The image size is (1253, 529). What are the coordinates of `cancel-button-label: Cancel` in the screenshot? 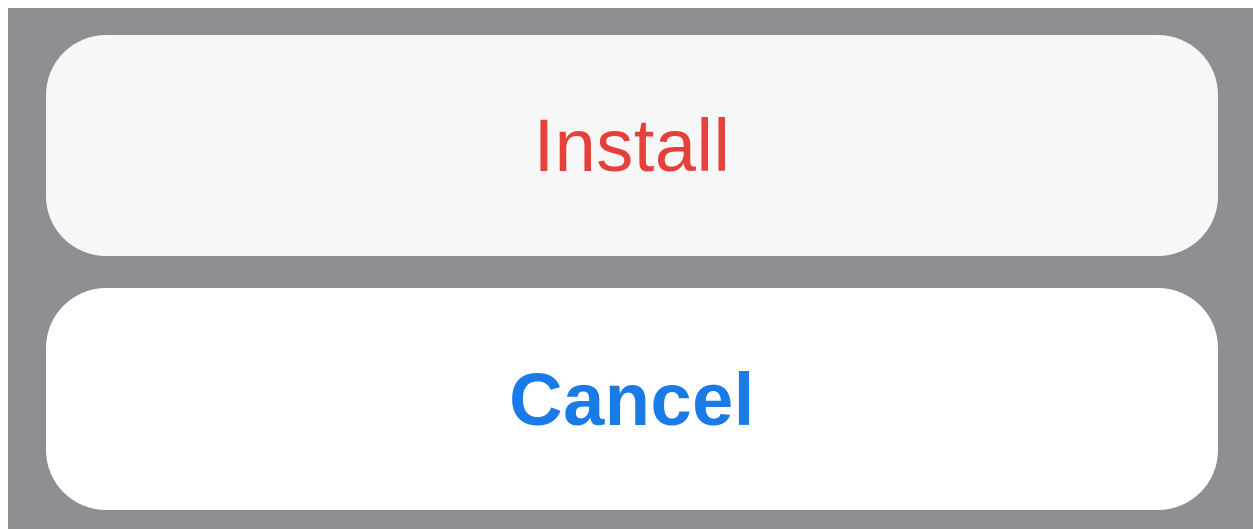 It's located at (632, 399).